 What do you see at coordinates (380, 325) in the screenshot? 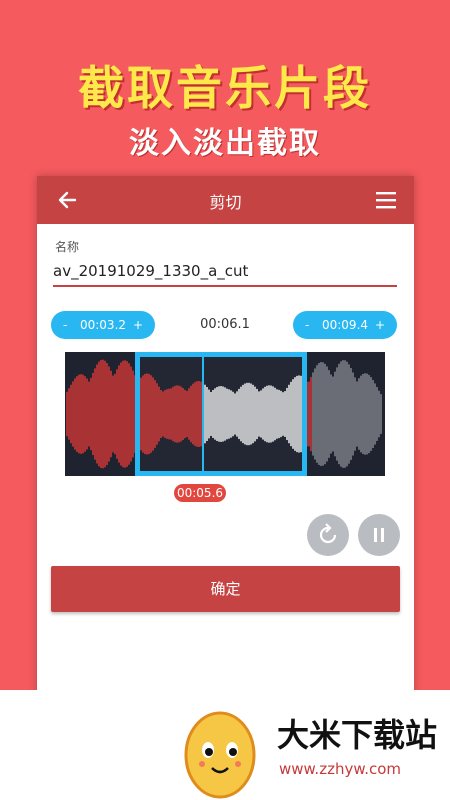
I see `end-increment-button: +` at bounding box center [380, 325].